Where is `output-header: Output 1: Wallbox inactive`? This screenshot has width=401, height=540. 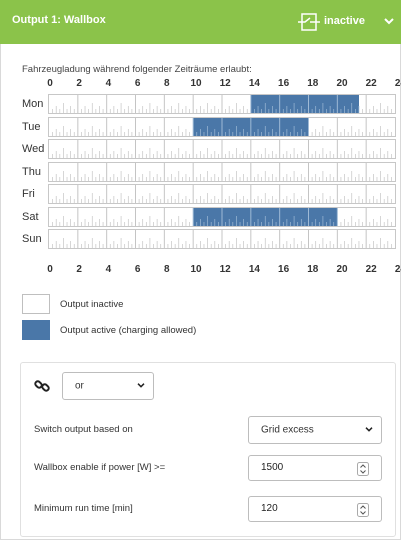 output-header: Output 1: Wallbox inactive is located at coordinates (200, 22).